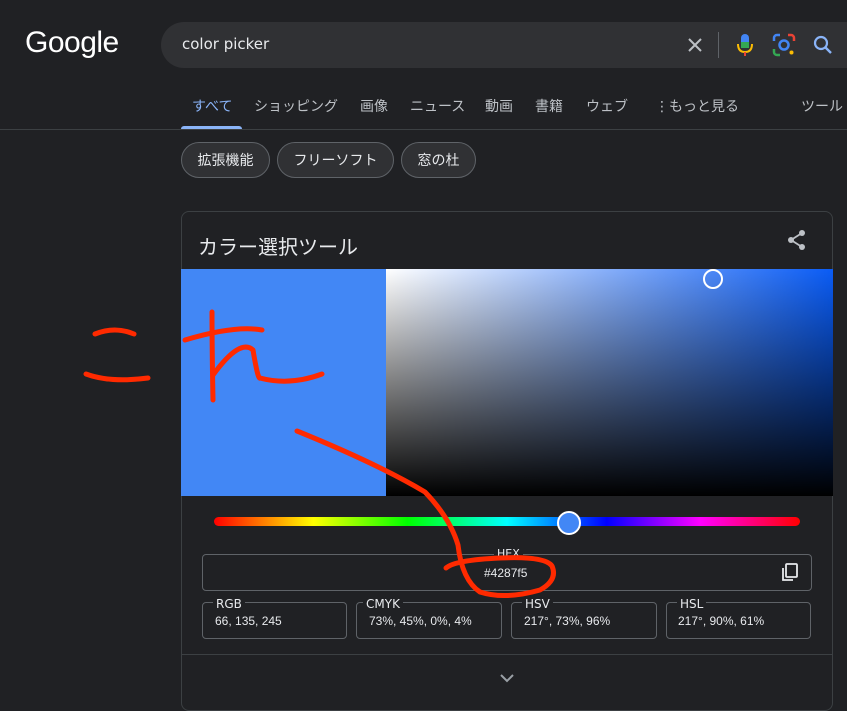 Image resolution: width=847 pixels, height=711 pixels. I want to click on google-lens-icon, so click(784, 45).